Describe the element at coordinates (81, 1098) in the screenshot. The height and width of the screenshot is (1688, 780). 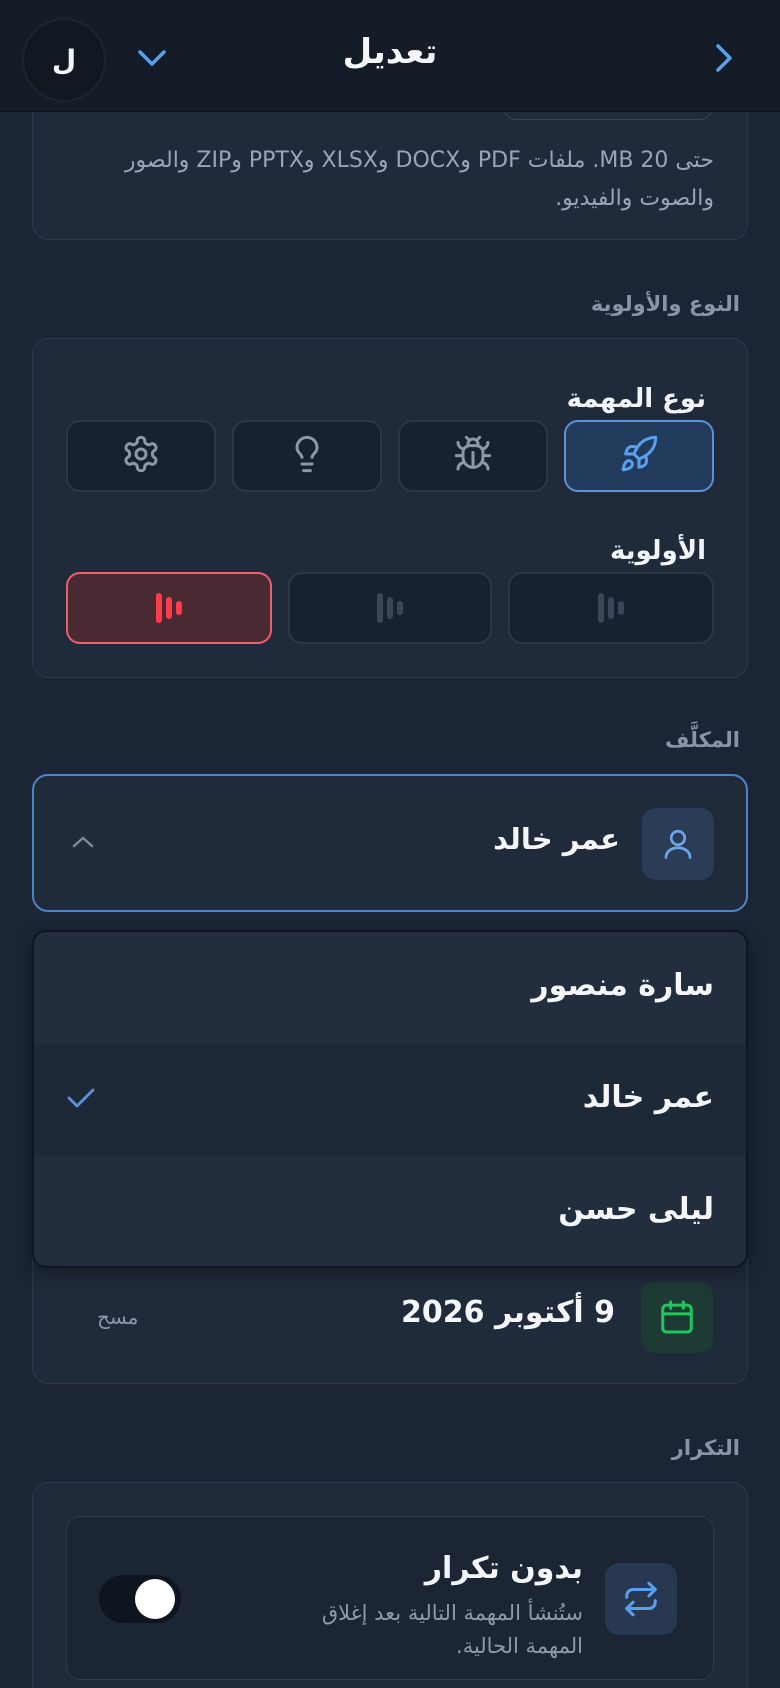
I see `check-icon` at that location.